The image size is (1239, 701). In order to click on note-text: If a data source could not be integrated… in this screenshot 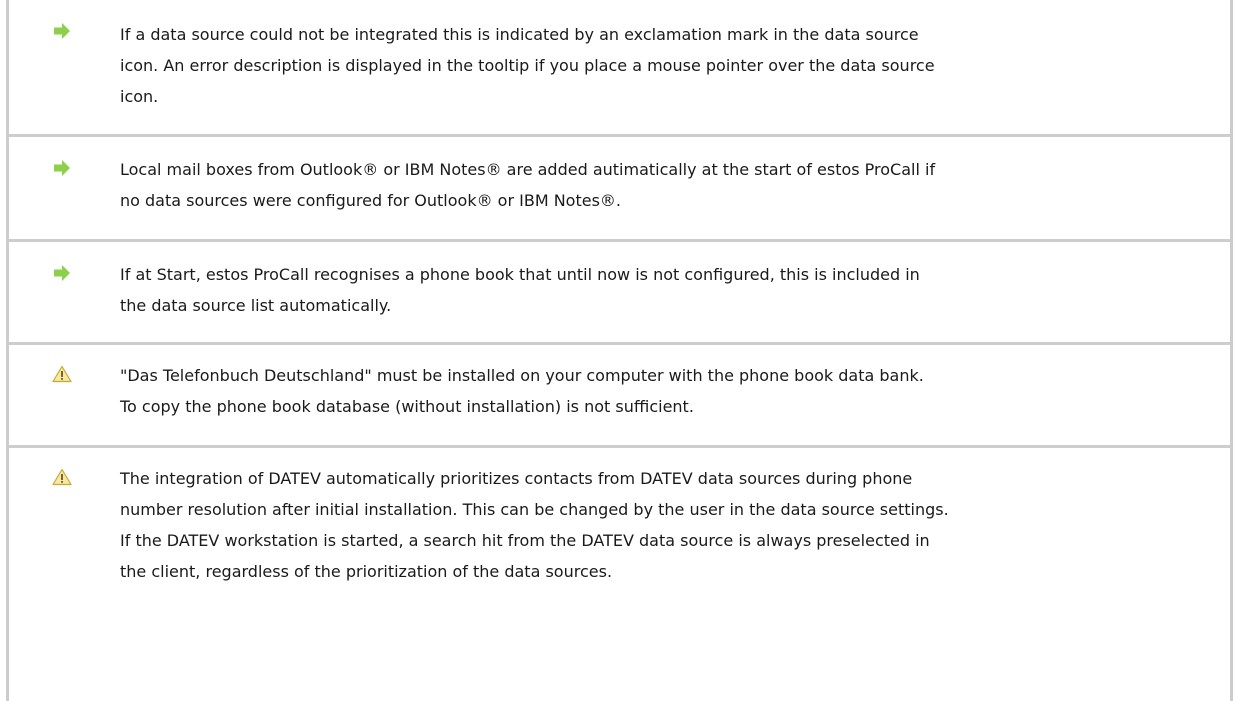, I will do `click(662, 65)`.